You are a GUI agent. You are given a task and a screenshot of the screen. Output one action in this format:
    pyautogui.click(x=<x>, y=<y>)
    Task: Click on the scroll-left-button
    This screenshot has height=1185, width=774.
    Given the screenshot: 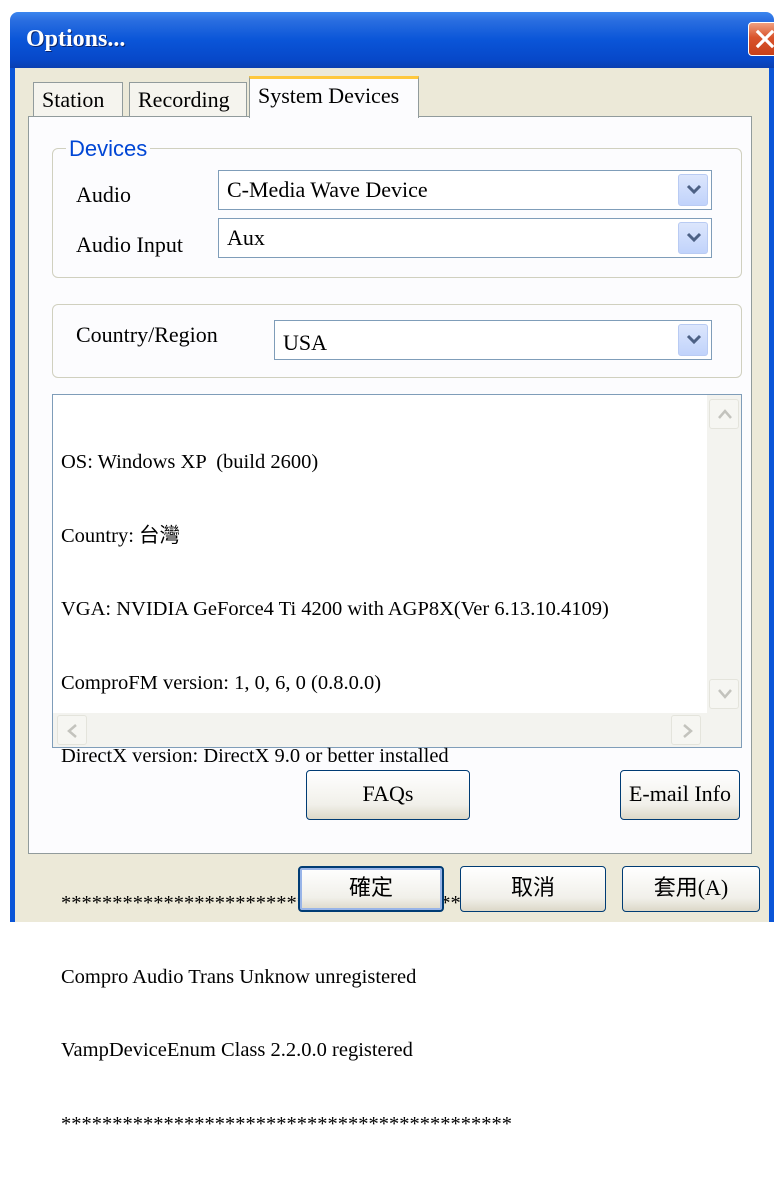 What is the action you would take?
    pyautogui.click(x=72, y=730)
    